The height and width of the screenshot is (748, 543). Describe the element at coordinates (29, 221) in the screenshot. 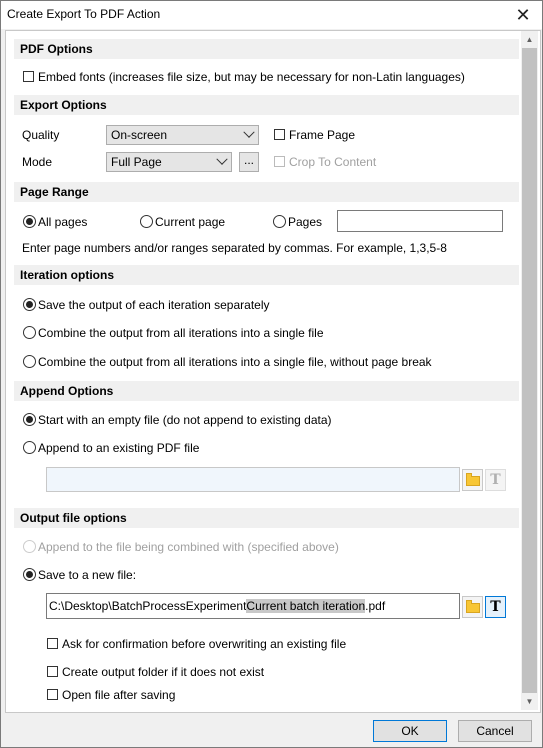

I see `all-pages-radio` at that location.